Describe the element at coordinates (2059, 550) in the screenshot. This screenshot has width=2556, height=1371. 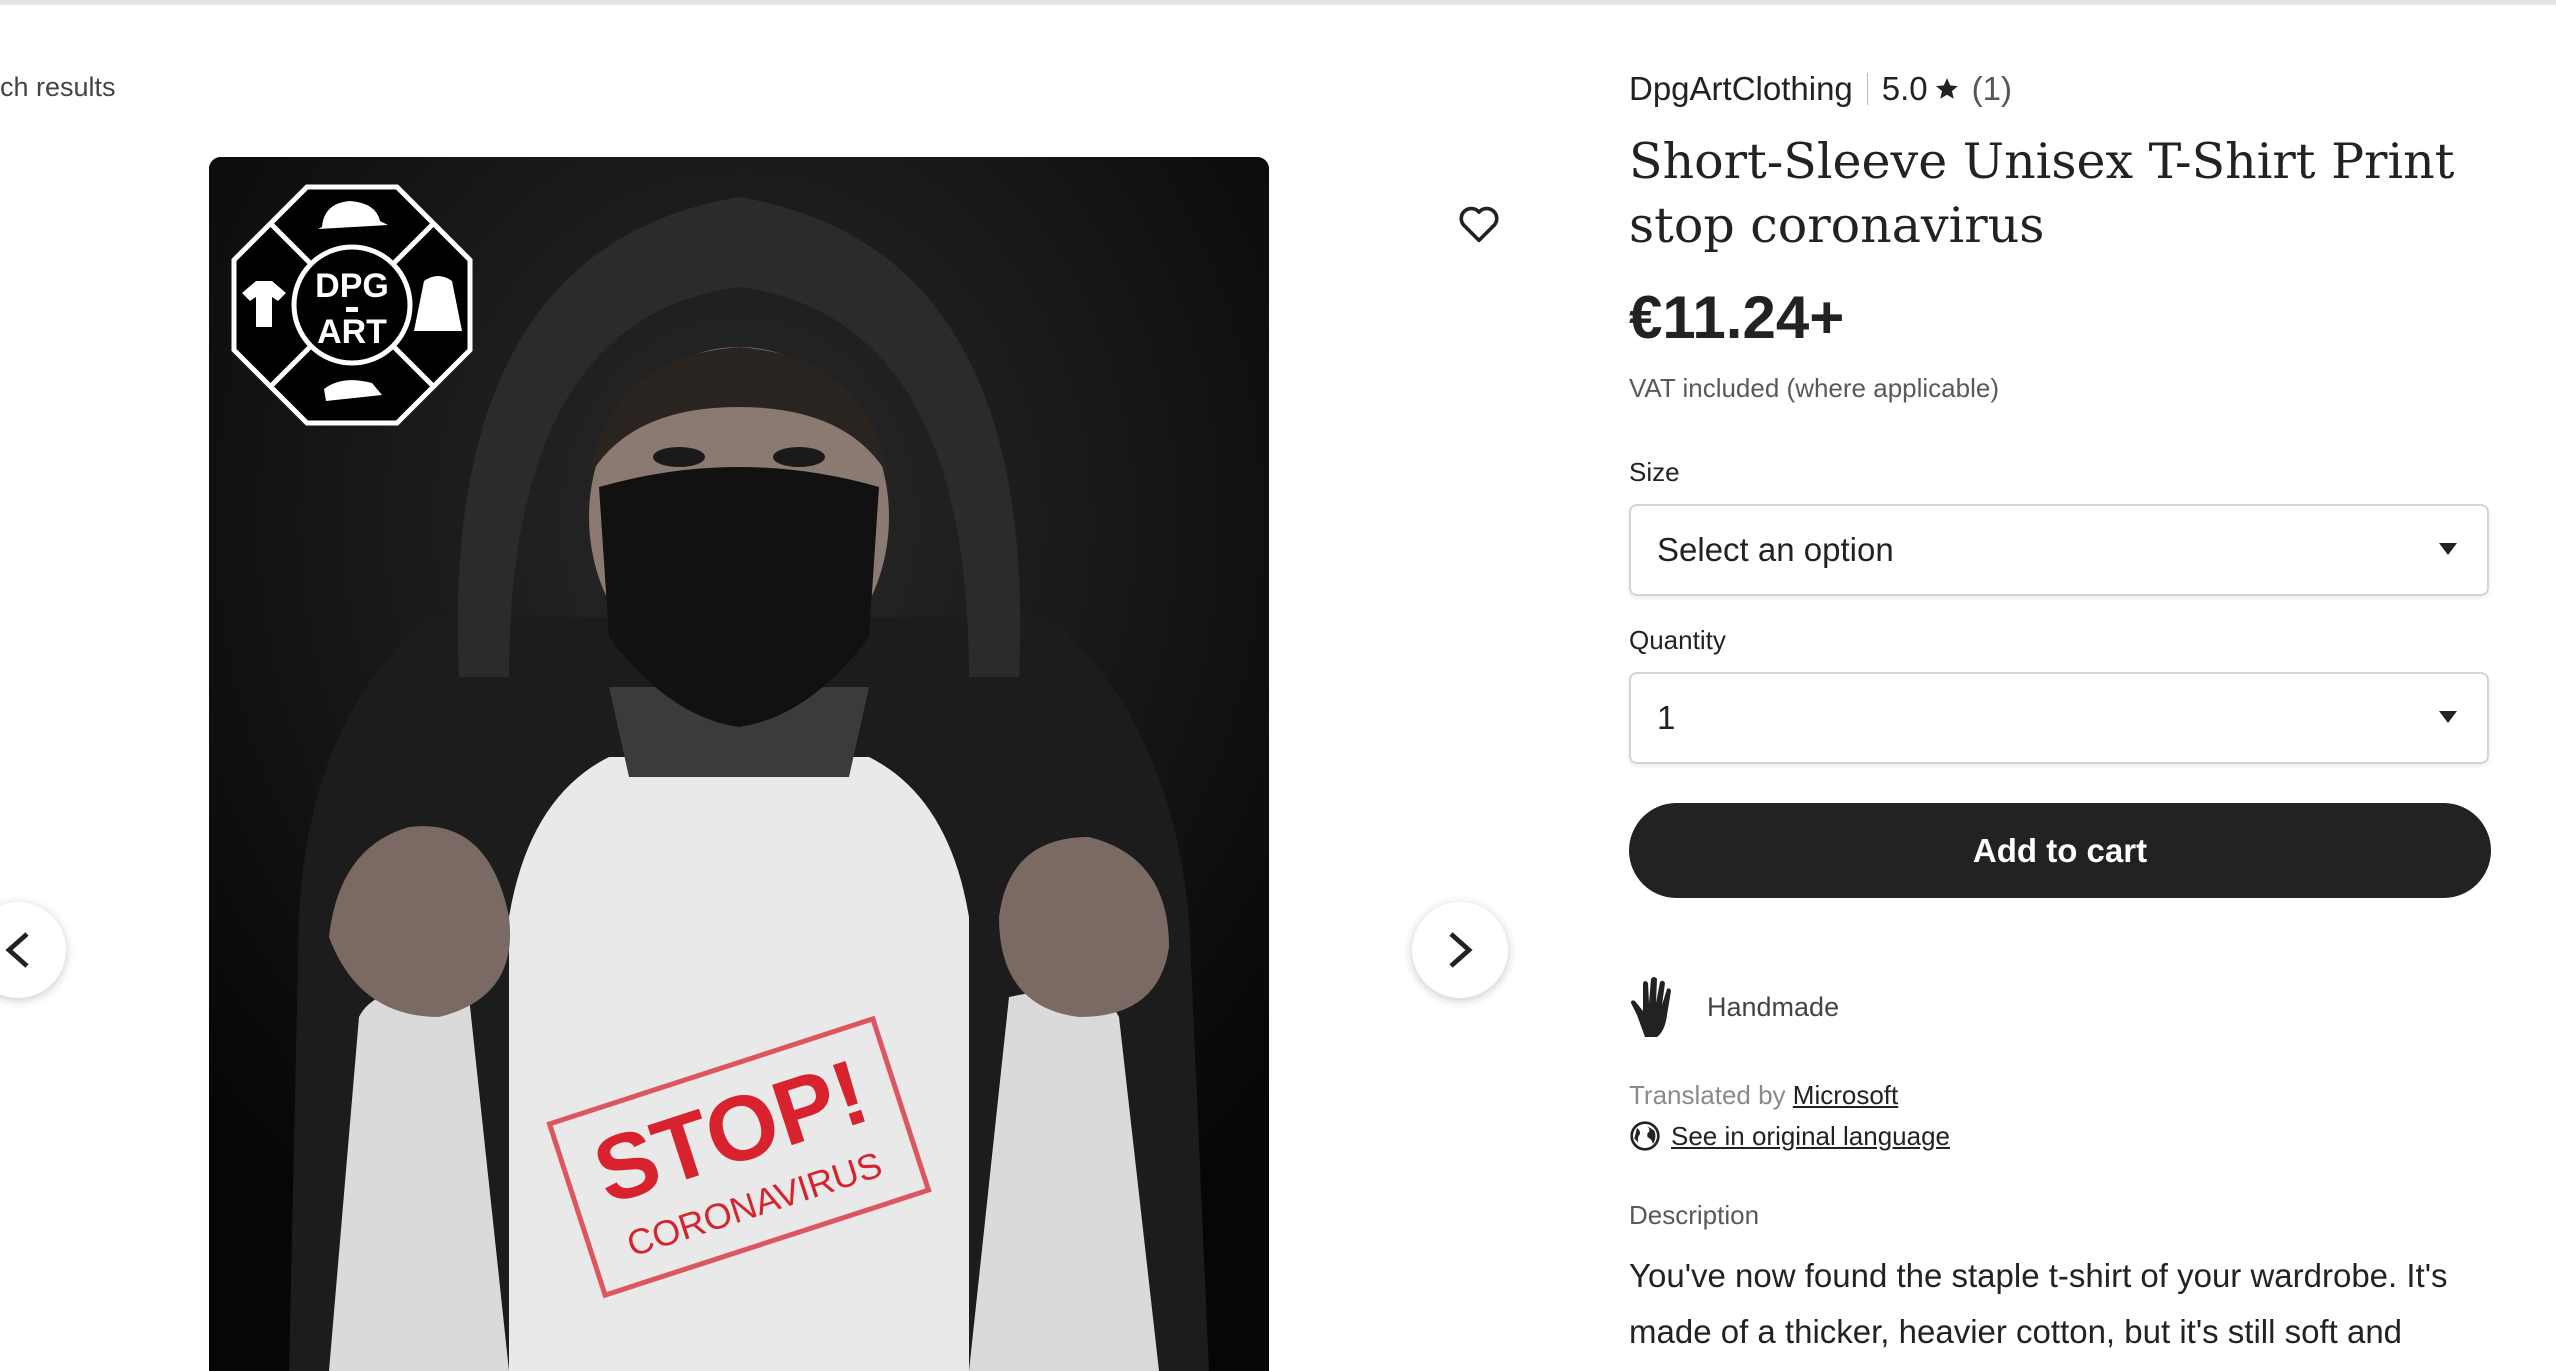
I see `size-select: Select an option` at that location.